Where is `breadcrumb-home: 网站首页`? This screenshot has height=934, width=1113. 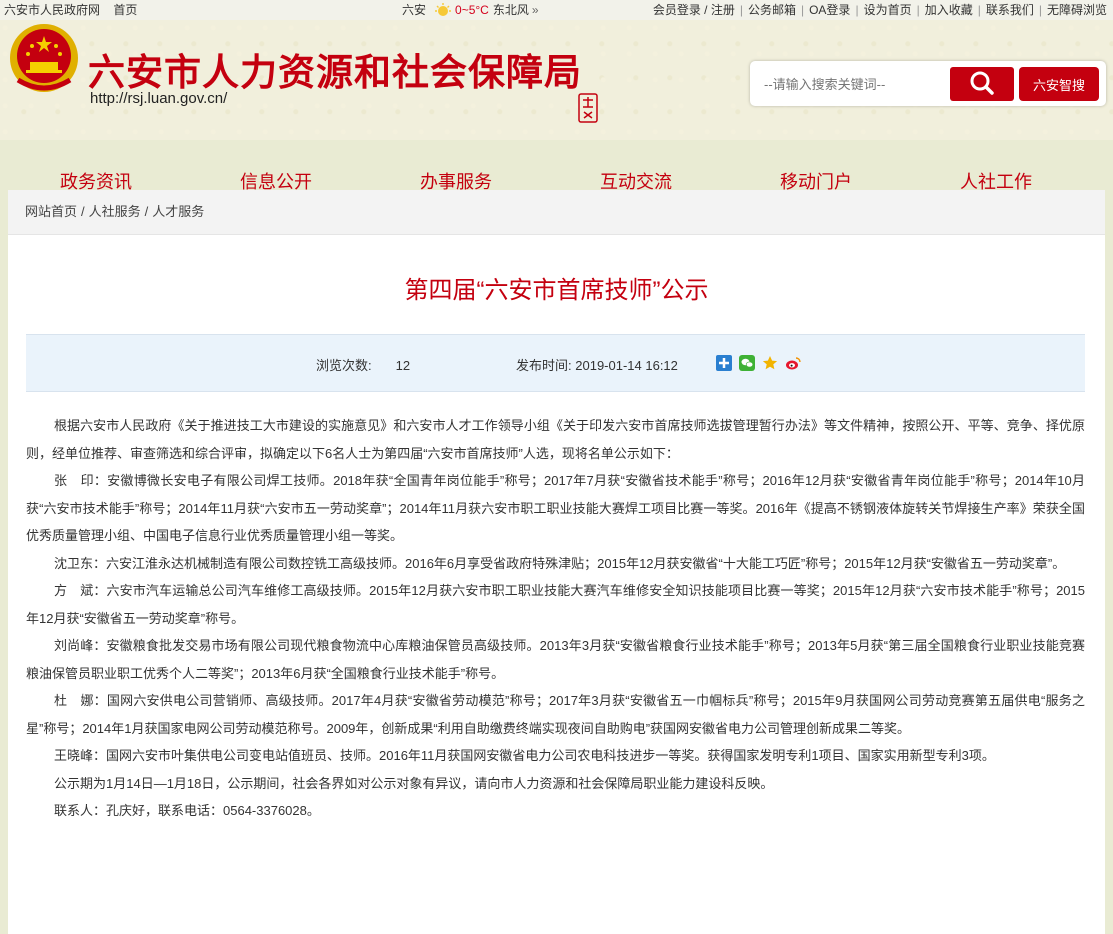 breadcrumb-home: 网站首页 is located at coordinates (51, 211).